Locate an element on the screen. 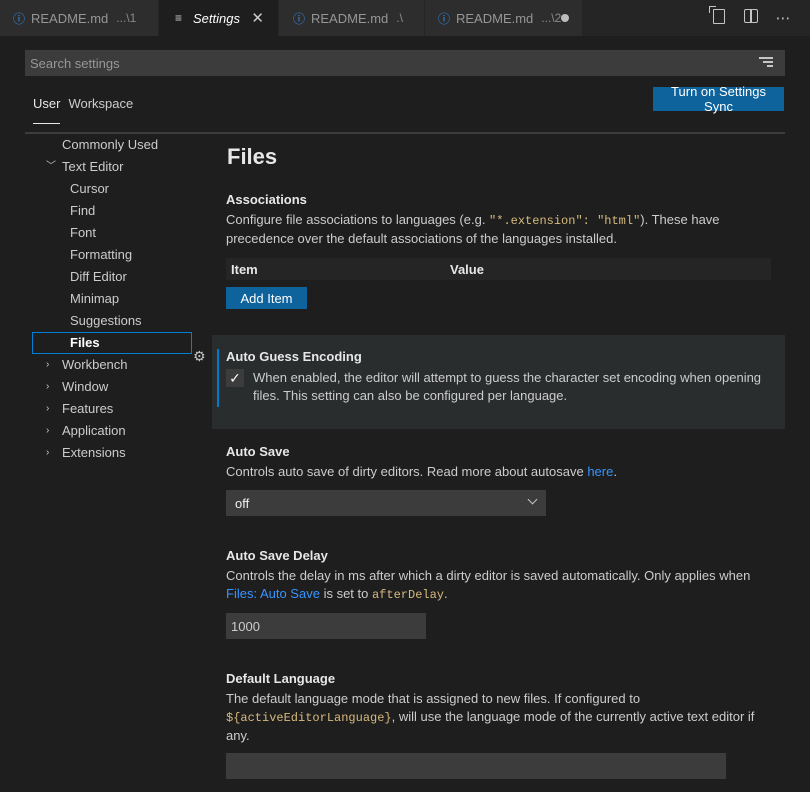 The width and height of the screenshot is (810, 792). search-settings-box is located at coordinates (405, 63).